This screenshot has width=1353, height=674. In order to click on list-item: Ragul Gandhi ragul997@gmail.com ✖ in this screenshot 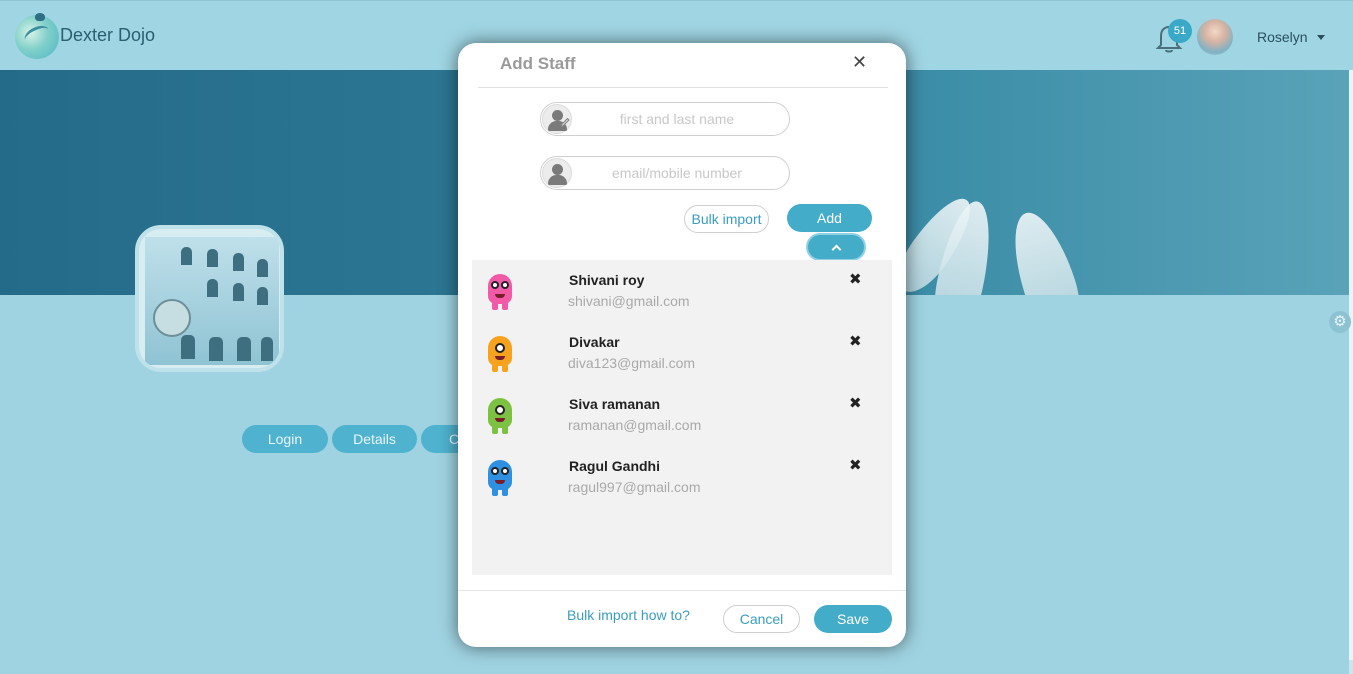, I will do `click(682, 477)`.